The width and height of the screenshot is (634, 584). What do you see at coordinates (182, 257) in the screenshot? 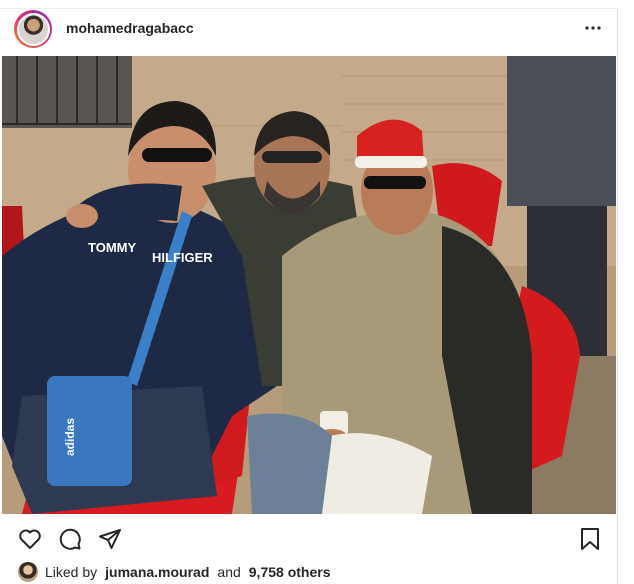
I see `sweater-text-right: HILFIGER` at bounding box center [182, 257].